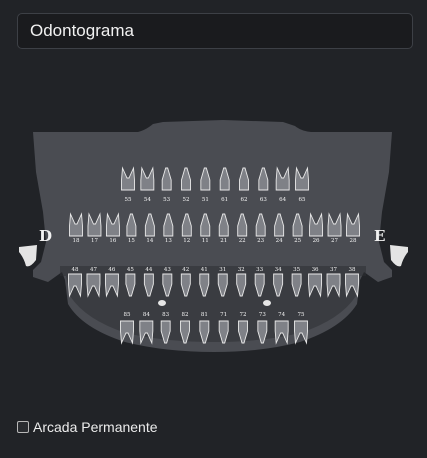  I want to click on lower-permanent-tooth-number: 38, so click(352, 270).